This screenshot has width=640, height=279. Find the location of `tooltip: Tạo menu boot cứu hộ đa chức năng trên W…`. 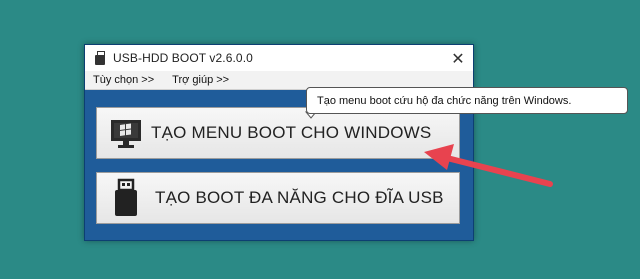

tooltip: Tạo menu boot cứu hộ đa chức năng trên W… is located at coordinates (467, 100).